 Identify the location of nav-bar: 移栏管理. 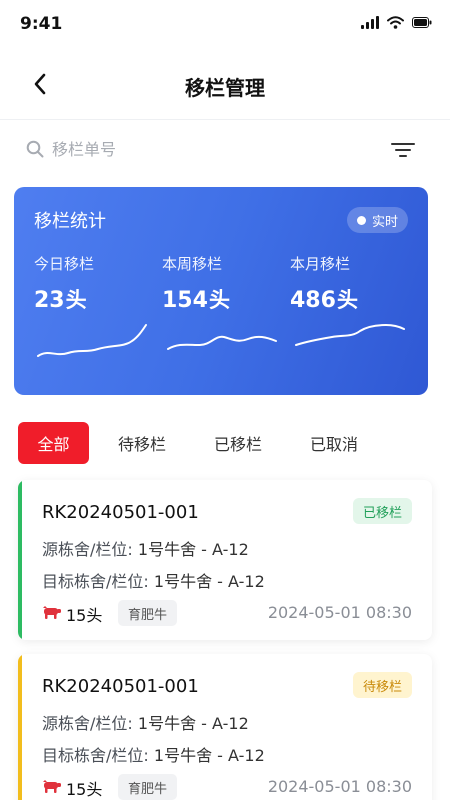
(225, 84).